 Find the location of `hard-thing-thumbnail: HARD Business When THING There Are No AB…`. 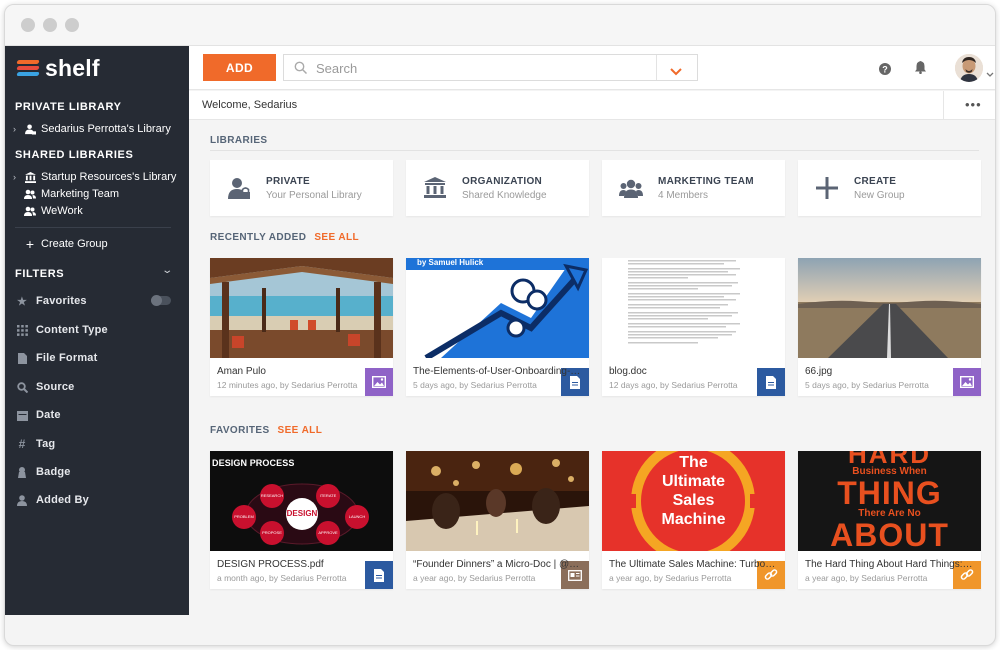

hard-thing-thumbnail: HARD Business When THING There Are No AB… is located at coordinates (889, 501).